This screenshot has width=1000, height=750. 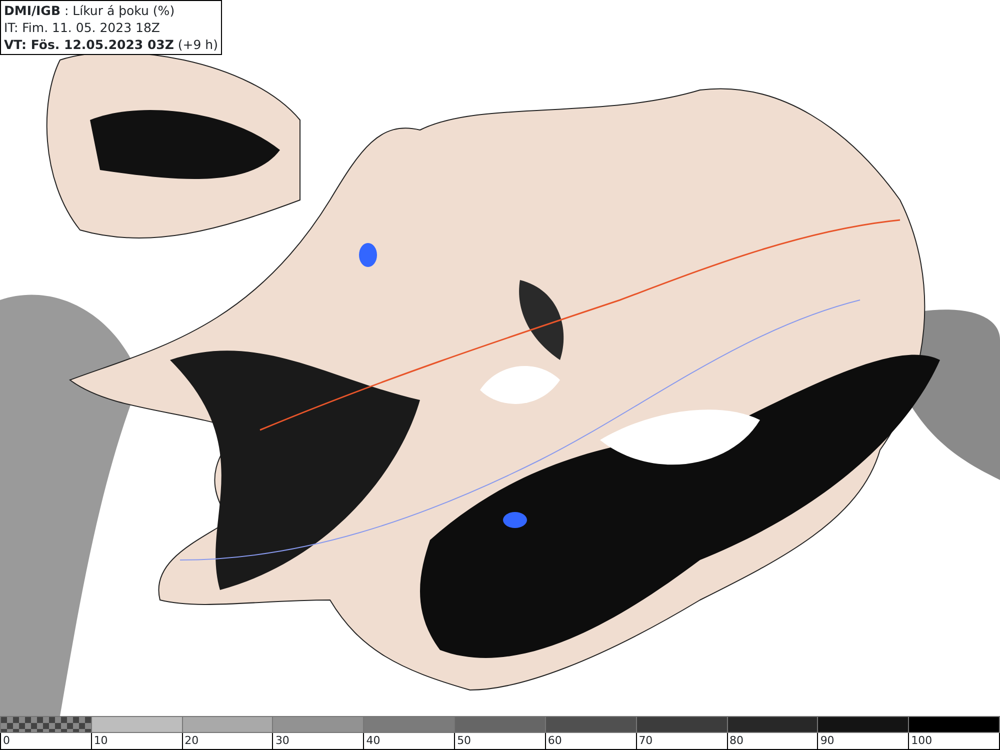 What do you see at coordinates (191, 740) in the screenshot?
I see `legend-tick-label: 20` at bounding box center [191, 740].